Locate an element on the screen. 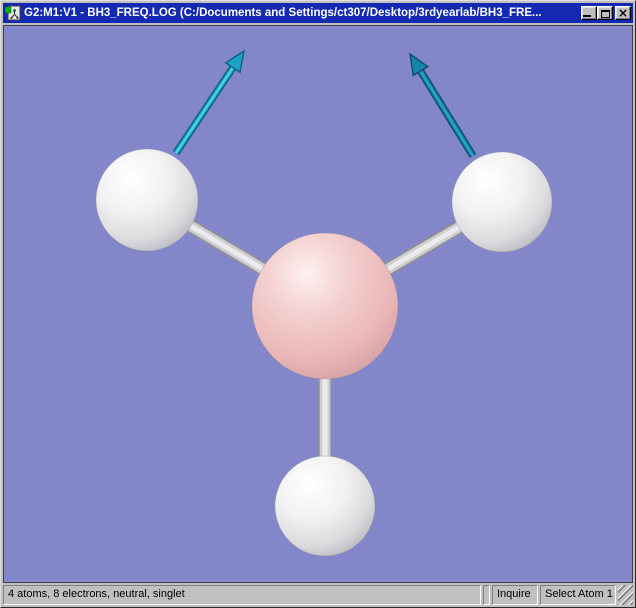 The width and height of the screenshot is (636, 608). minimize-icon is located at coordinates (587, 16).